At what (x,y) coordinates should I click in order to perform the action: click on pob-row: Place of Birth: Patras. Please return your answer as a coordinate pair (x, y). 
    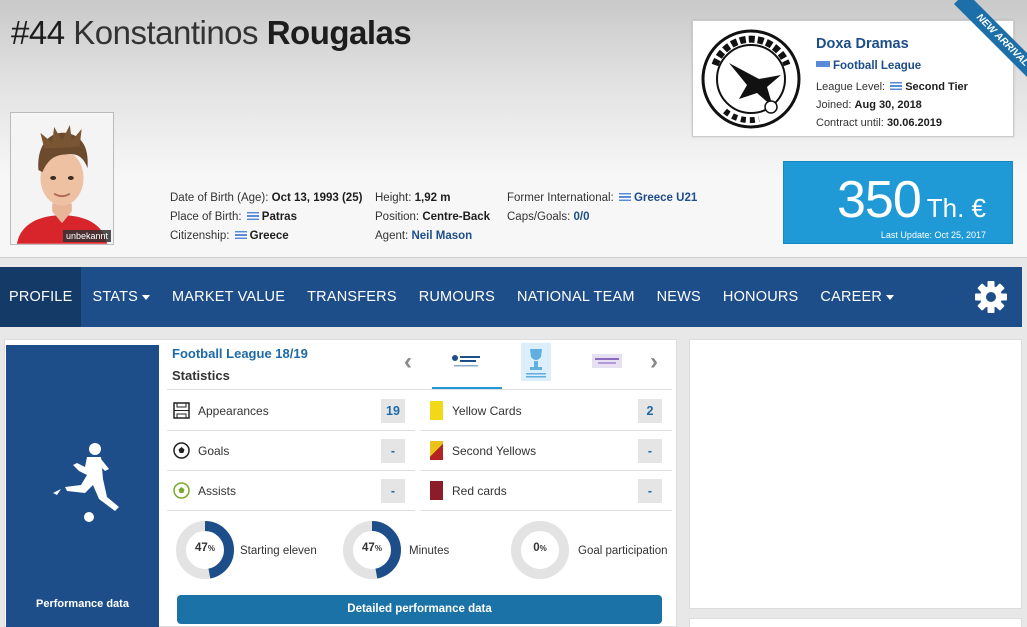
    Looking at the image, I should click on (233, 217).